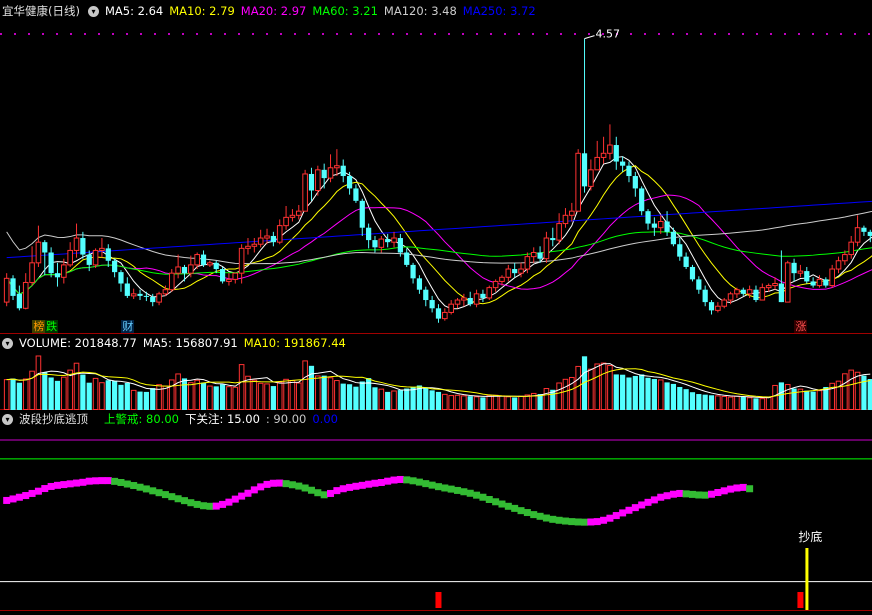 This screenshot has height=615, width=872. I want to click on event-tag: 跌, so click(52, 326).